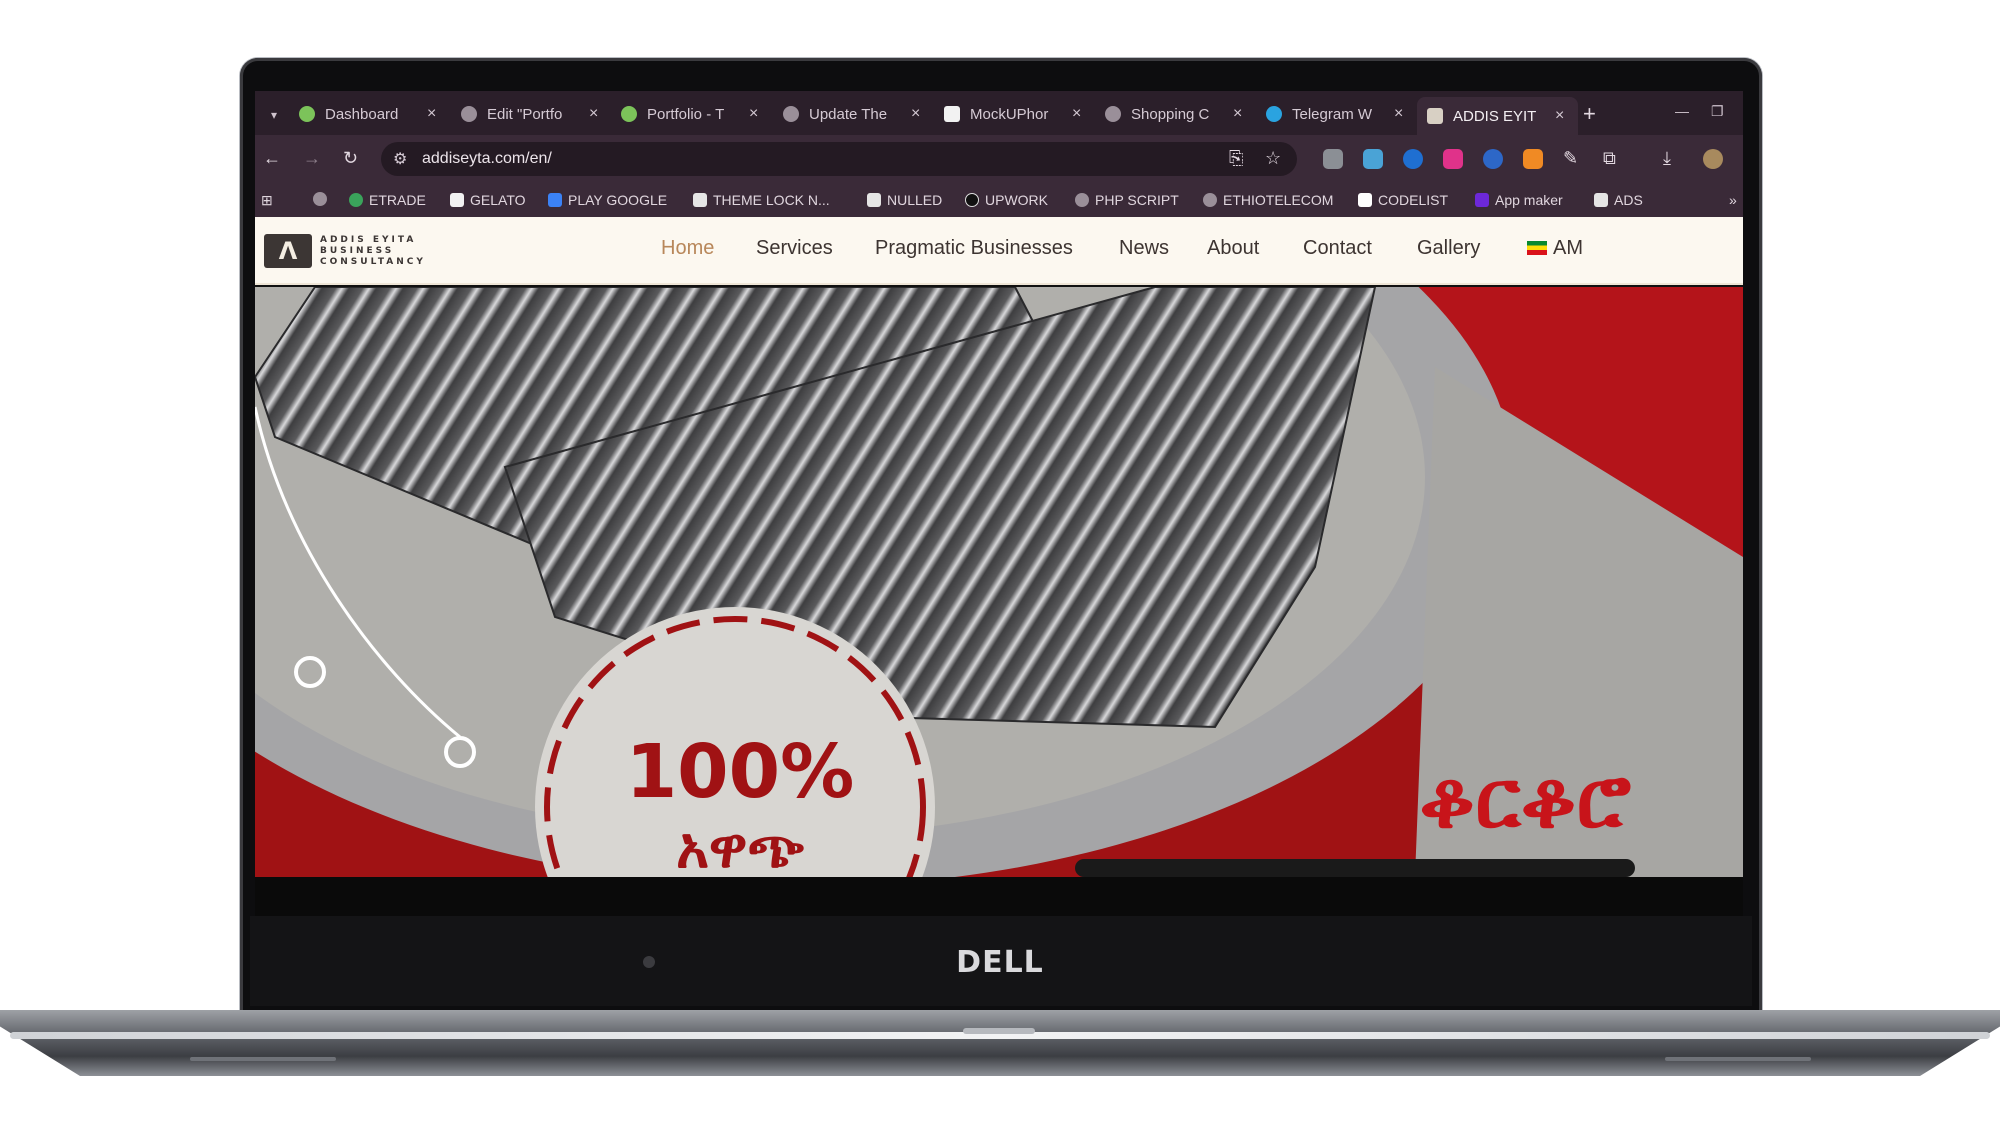  Describe the element at coordinates (874, 200) in the screenshot. I see `nulled-icon` at that location.